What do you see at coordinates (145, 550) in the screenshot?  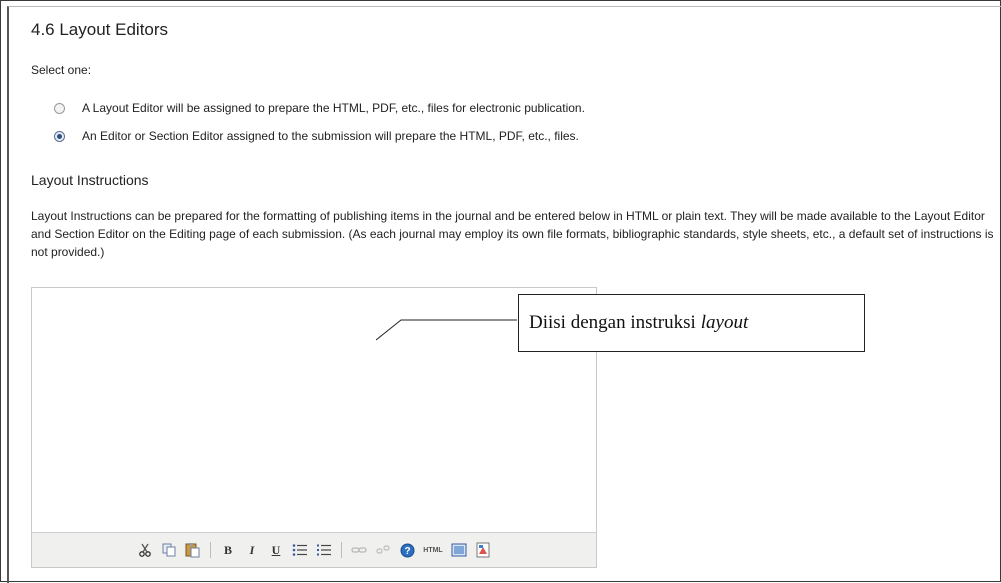 I see `cut-icon` at bounding box center [145, 550].